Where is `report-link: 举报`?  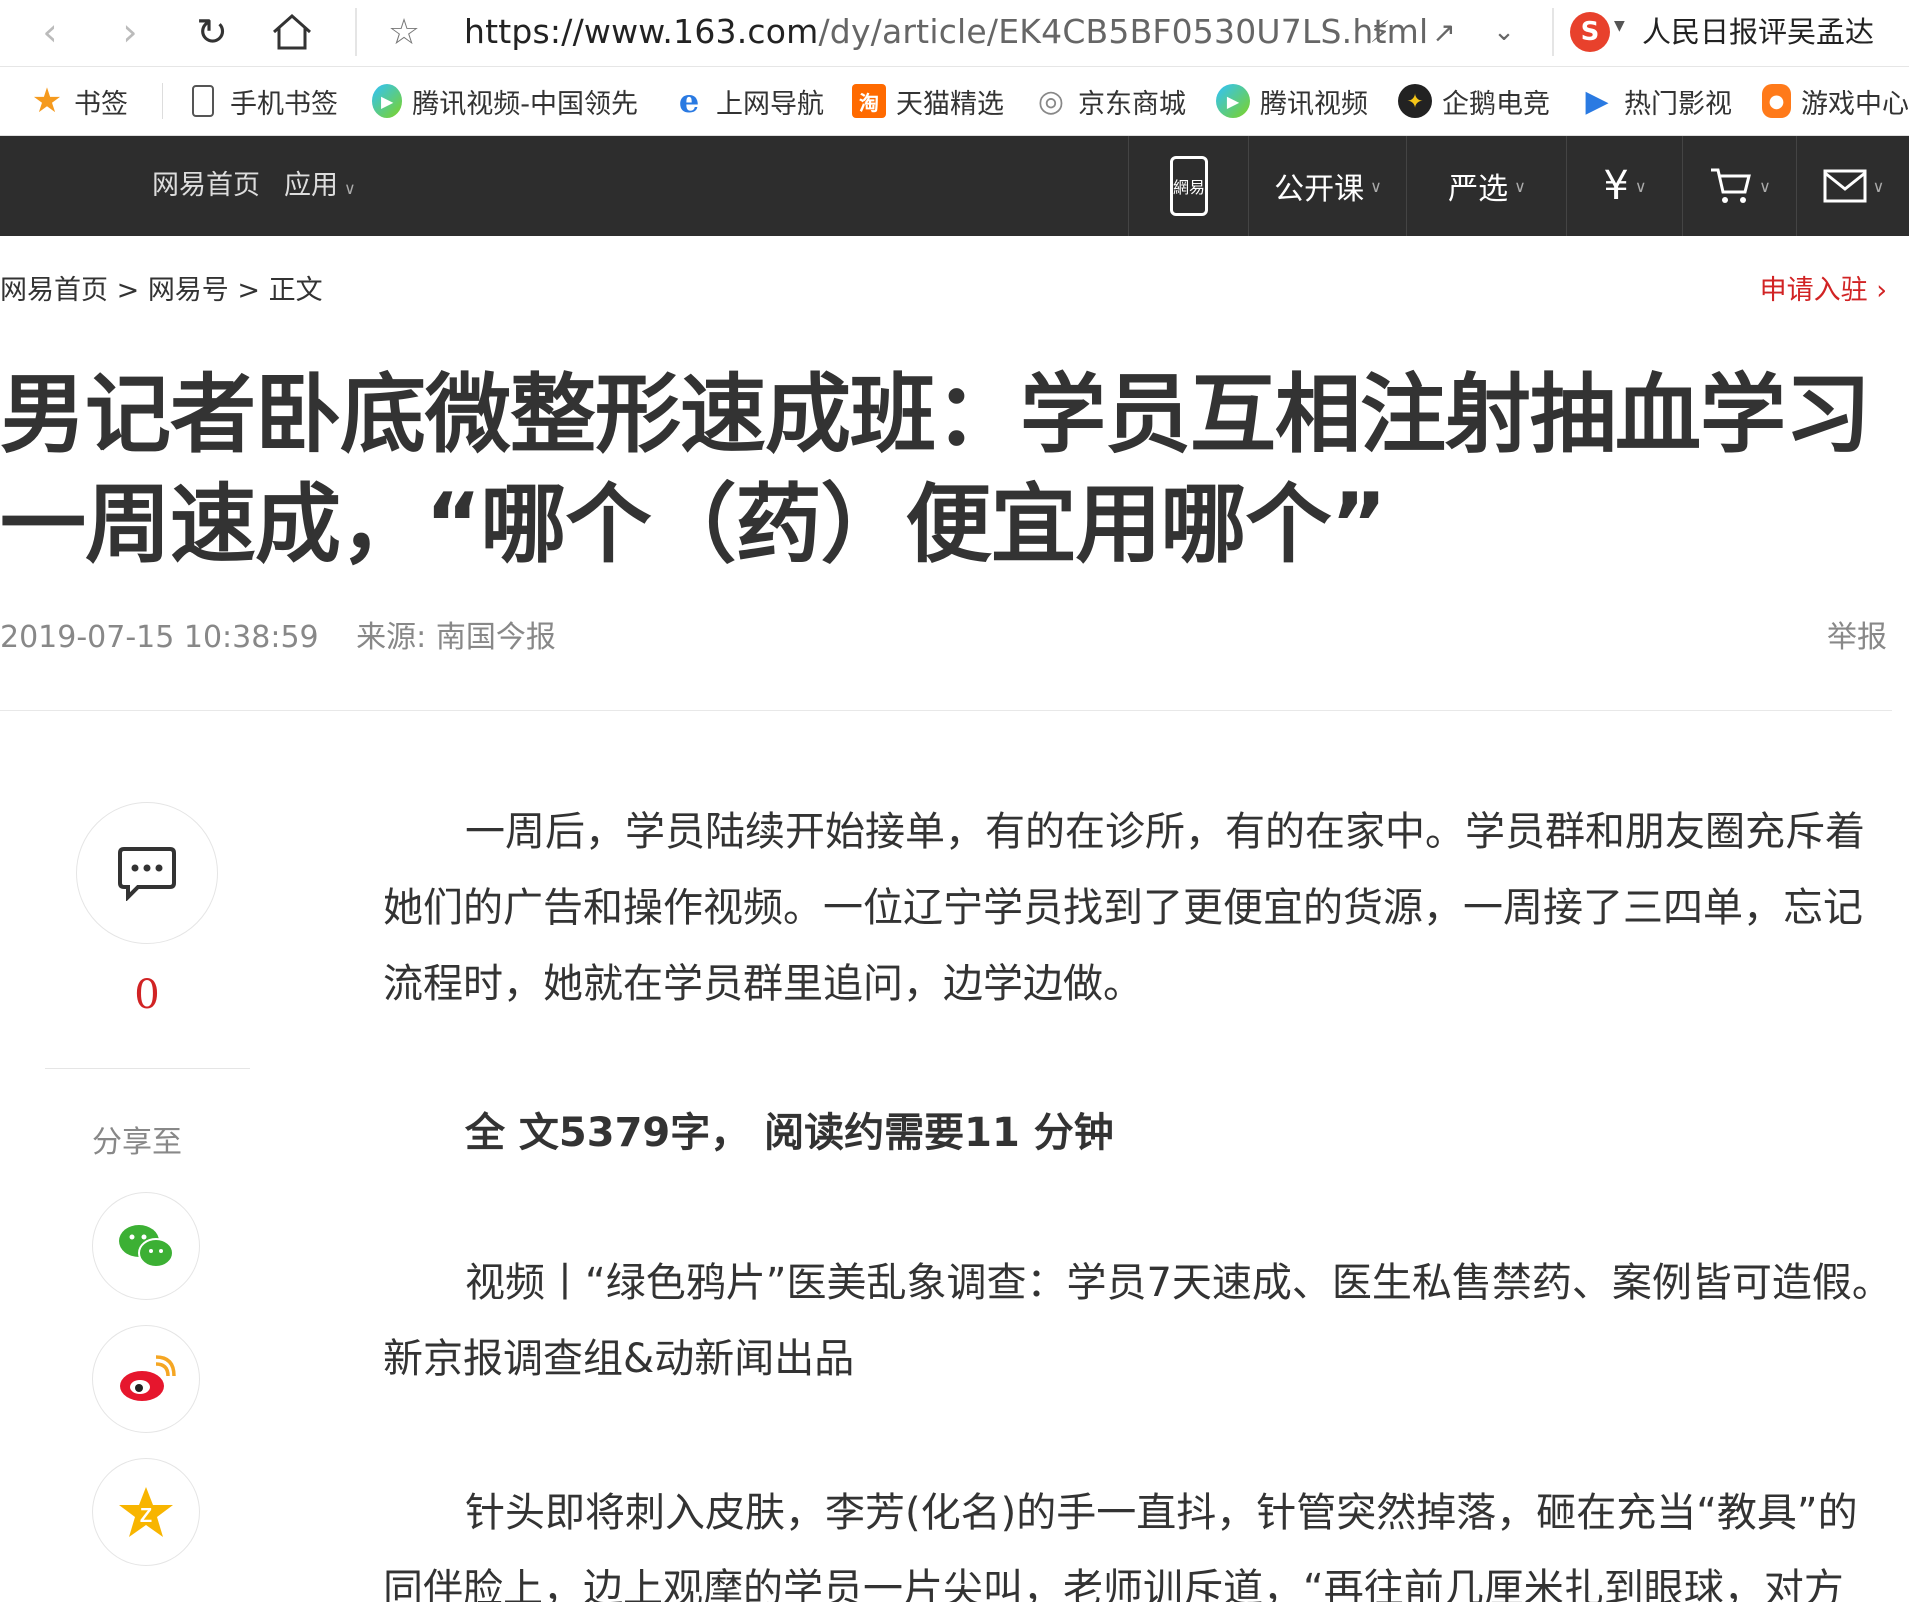
report-link: 举报 is located at coordinates (1857, 634).